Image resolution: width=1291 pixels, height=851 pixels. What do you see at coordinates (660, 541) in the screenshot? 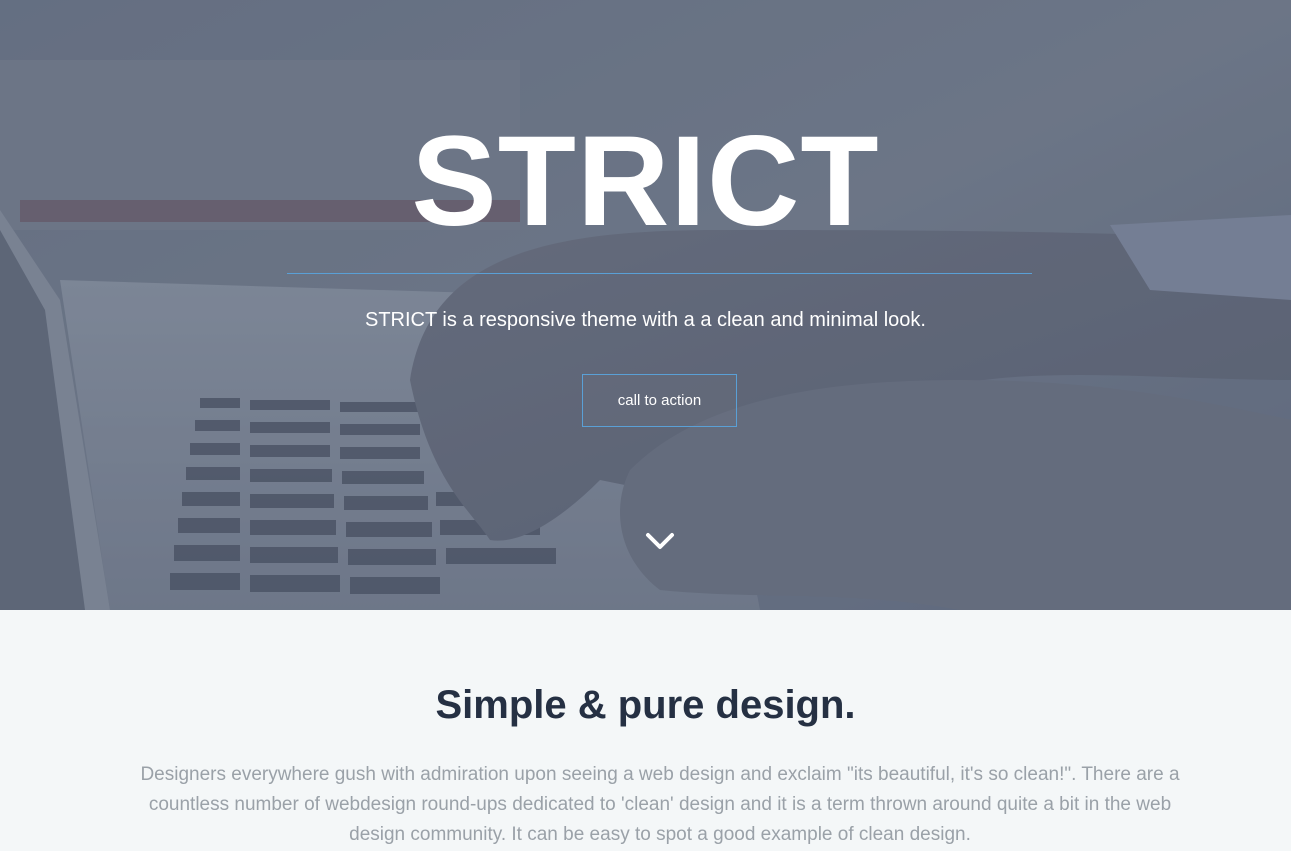
I see `chevron-down-icon` at bounding box center [660, 541].